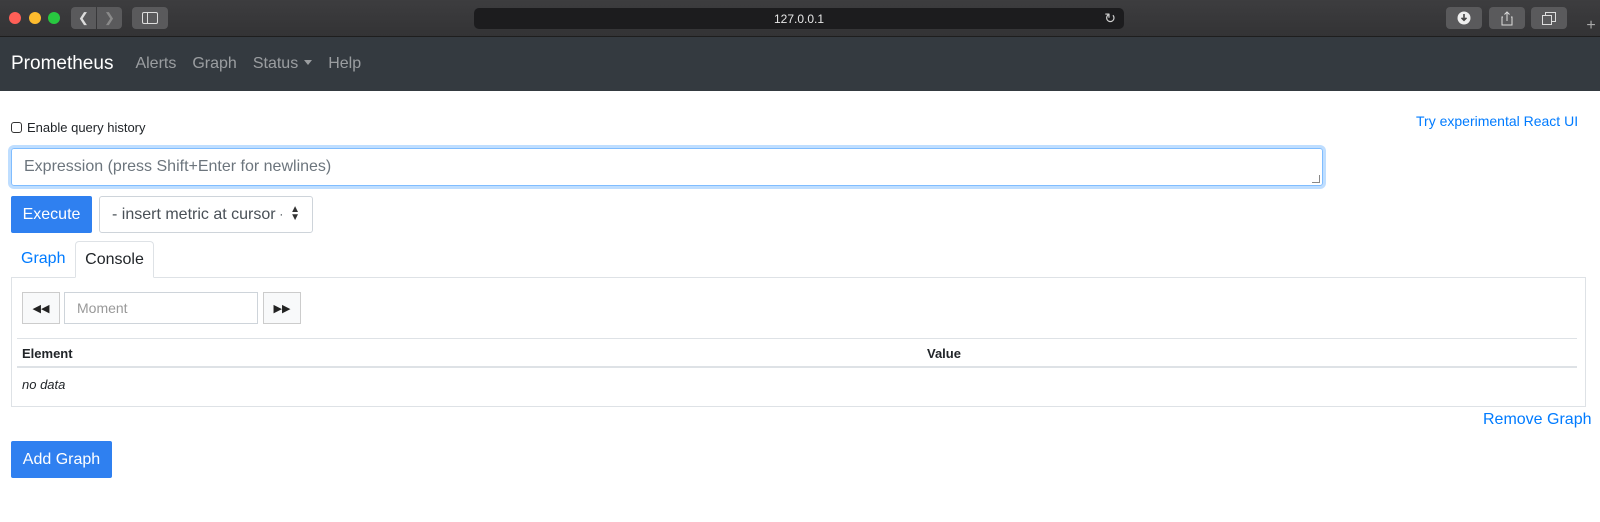 This screenshot has height=522, width=1600. I want to click on column-header-element: Element, so click(47, 353).